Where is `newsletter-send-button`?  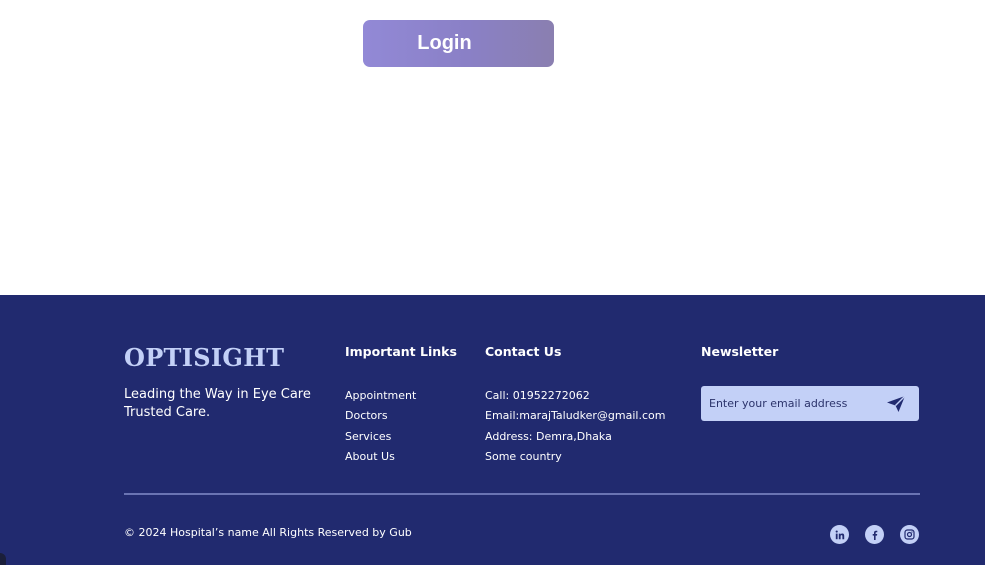
newsletter-send-button is located at coordinates (896, 403).